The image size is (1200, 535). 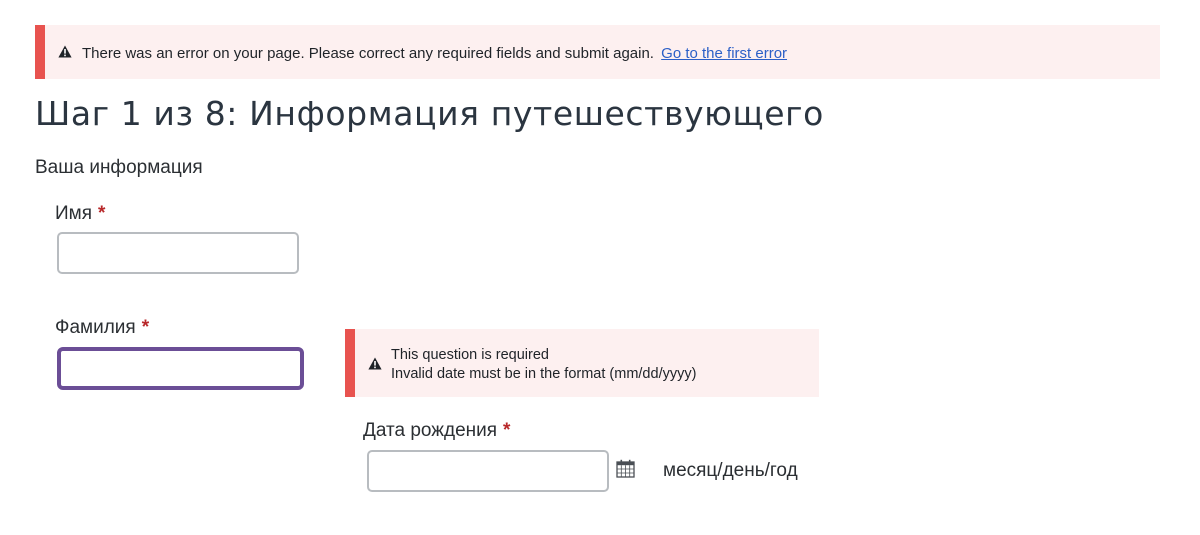 I want to click on calendar-icon, so click(x=625, y=468).